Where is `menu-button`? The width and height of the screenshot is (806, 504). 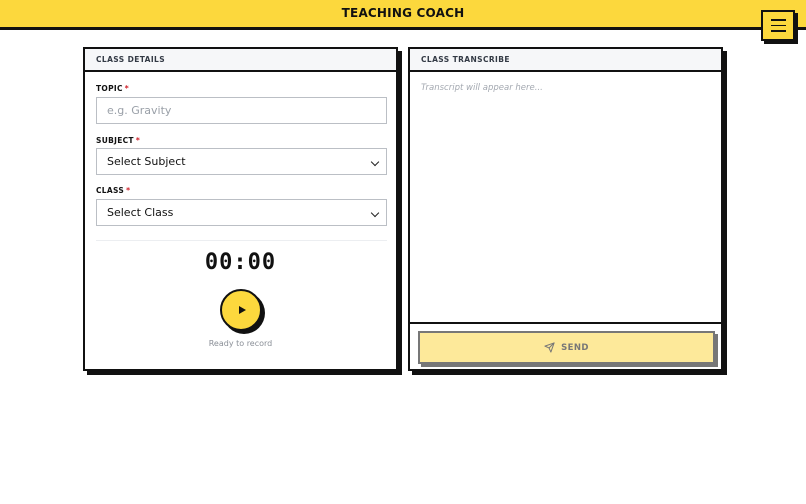
menu-button is located at coordinates (778, 25).